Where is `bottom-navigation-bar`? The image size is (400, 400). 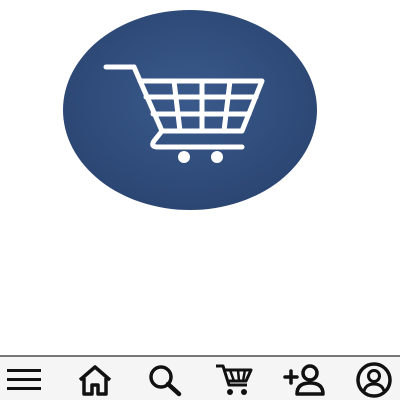
bottom-navigation-bar is located at coordinates (200, 377).